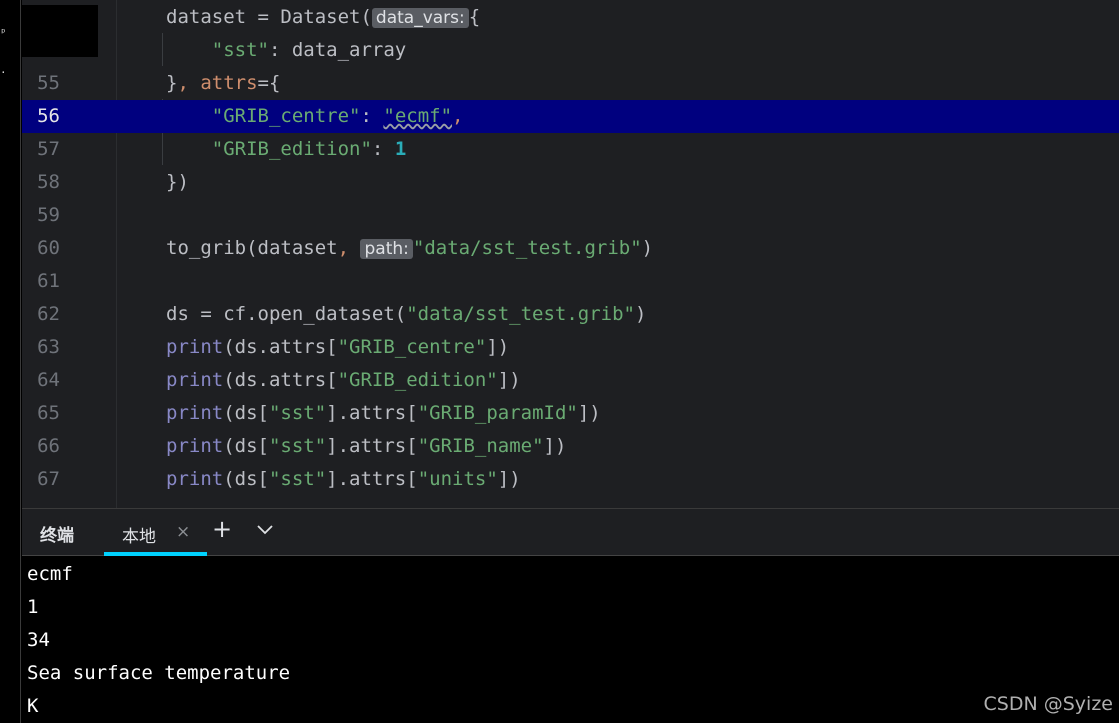 This screenshot has width=1119, height=723. I want to click on code-token: : data_array, so click(337, 50).